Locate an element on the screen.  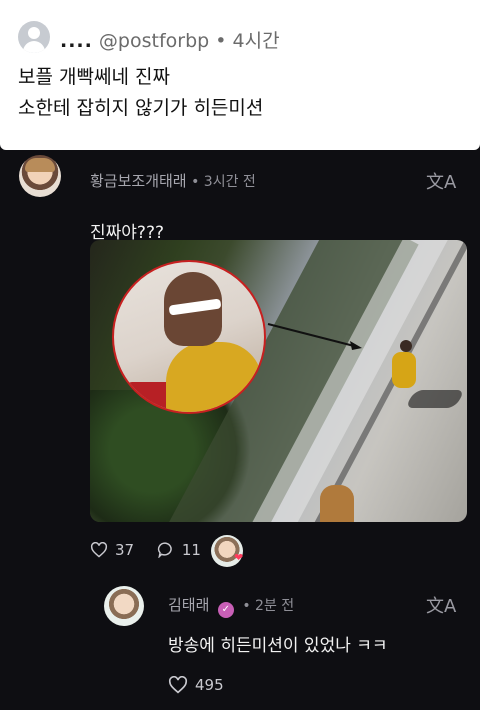
reply-like-count: 495 is located at coordinates (209, 685).